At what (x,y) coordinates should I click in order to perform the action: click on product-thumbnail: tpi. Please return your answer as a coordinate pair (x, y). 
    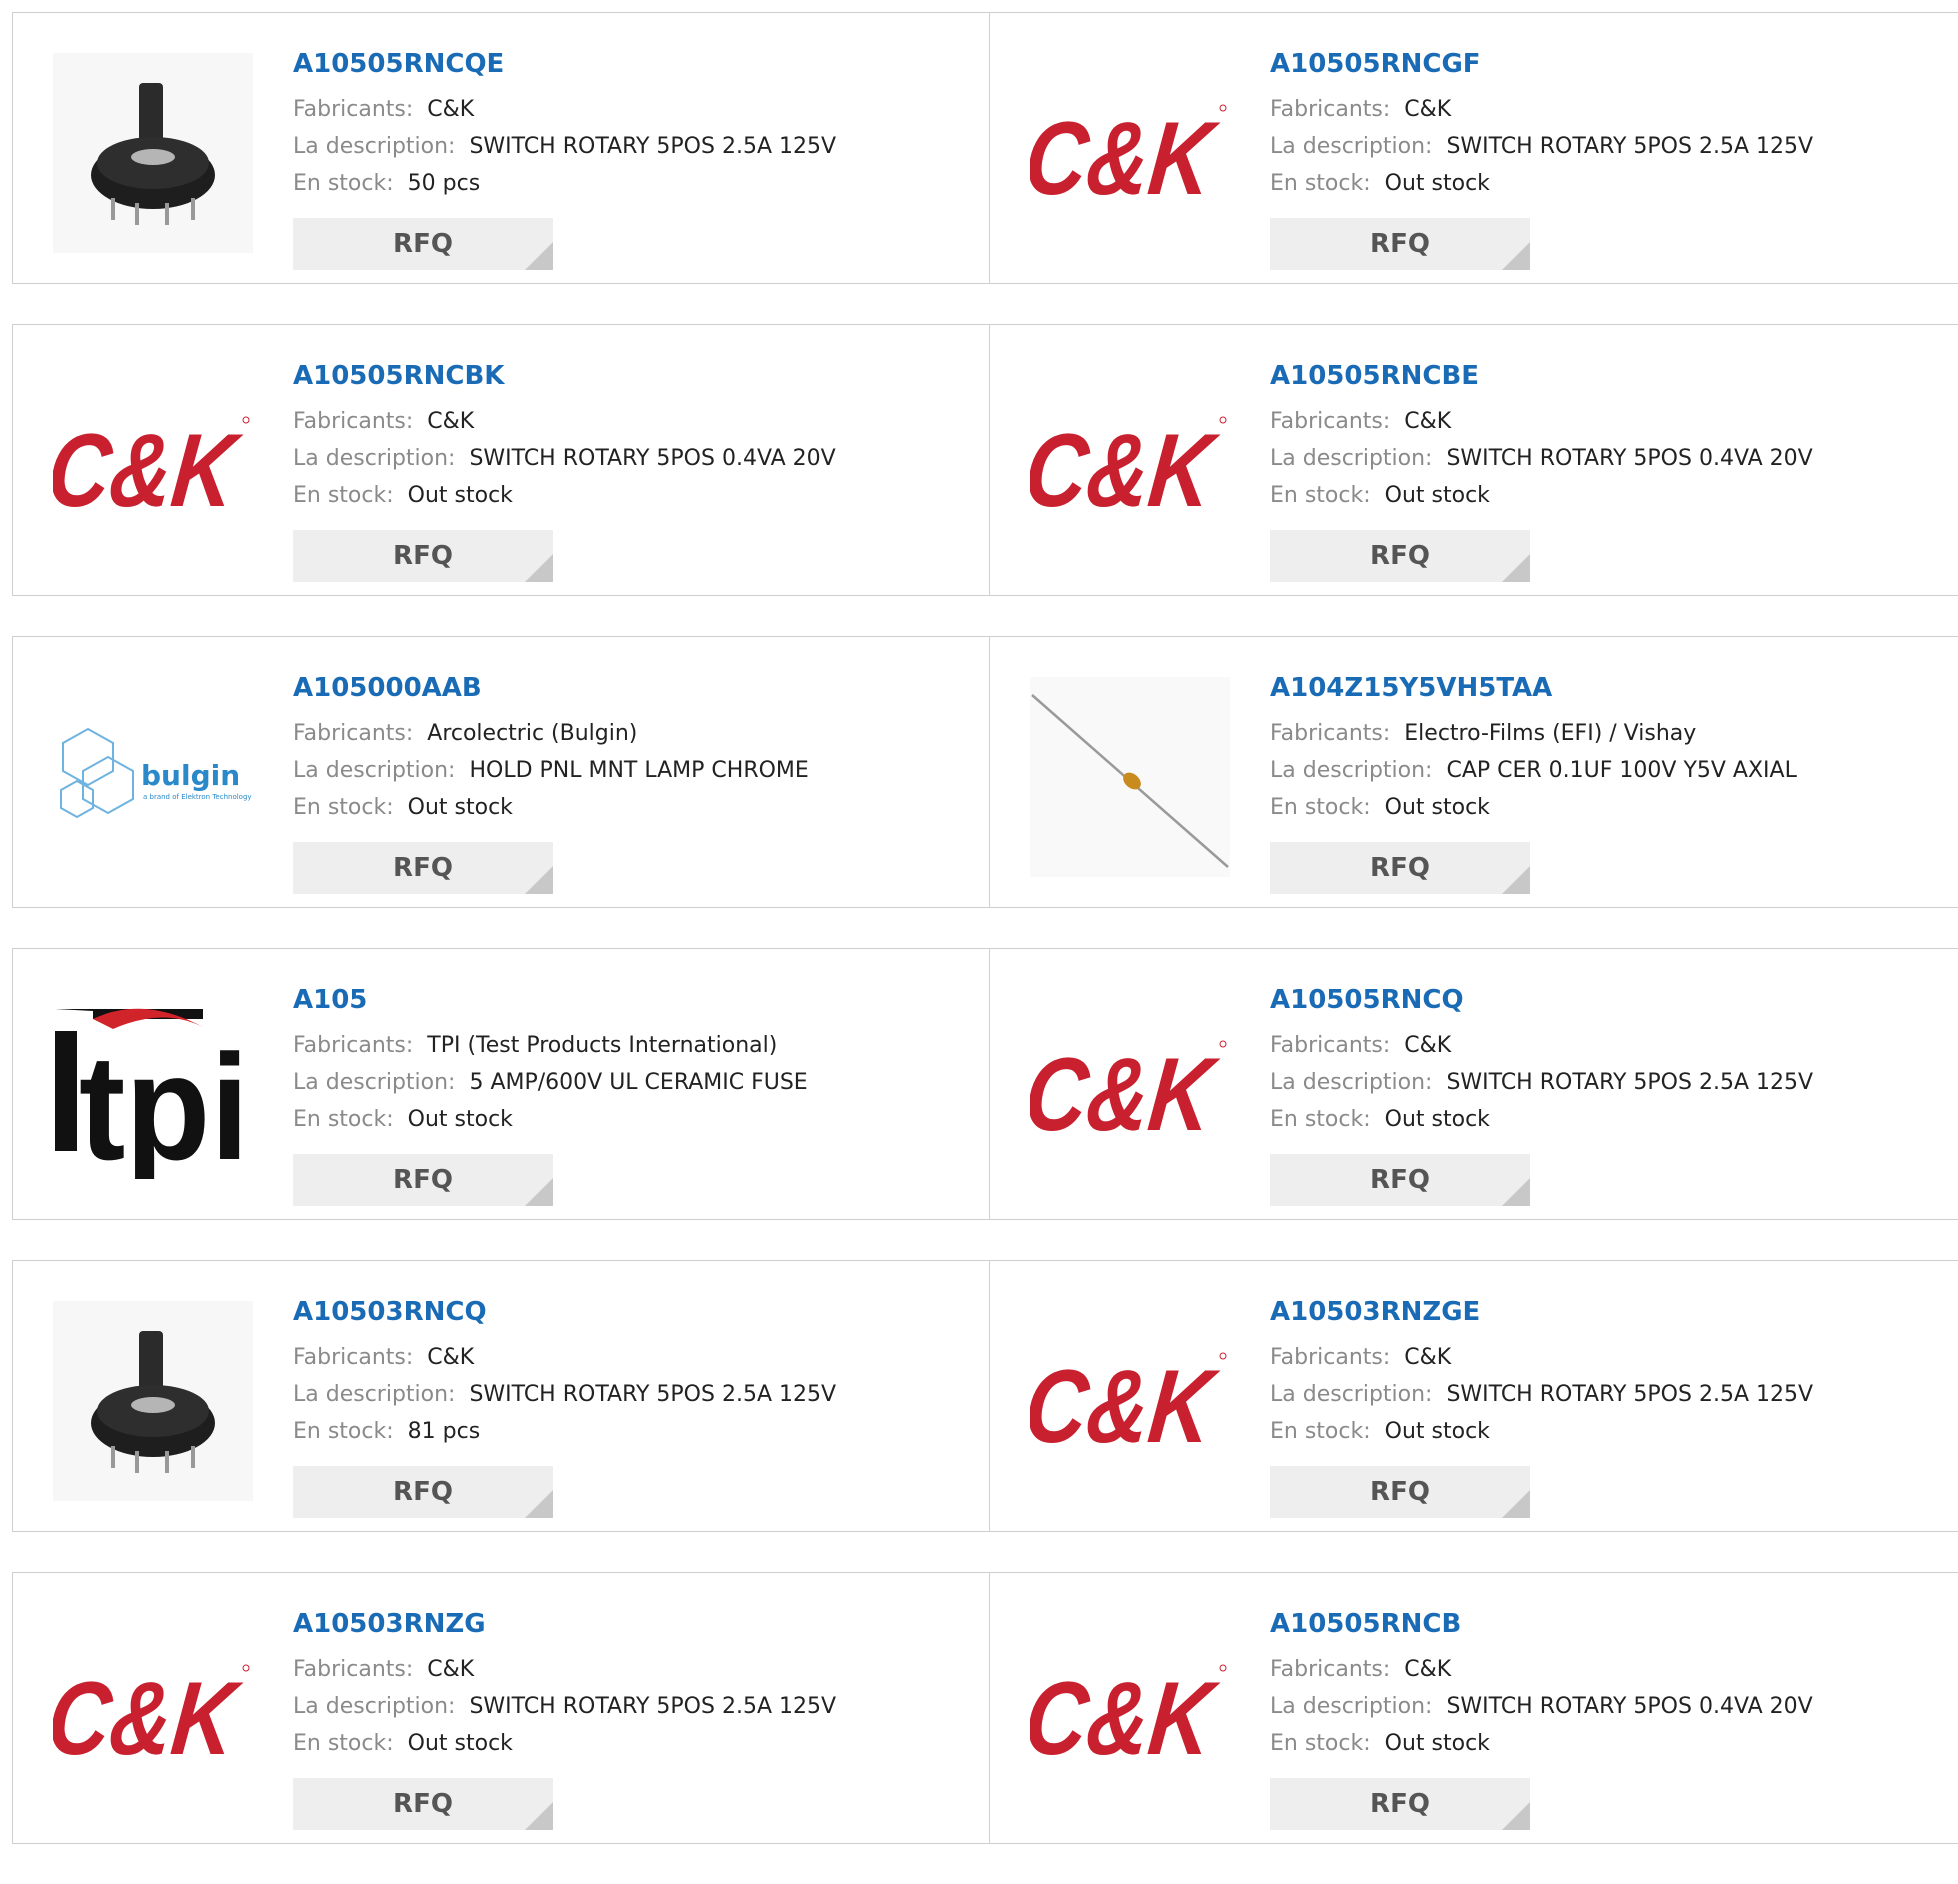
    Looking at the image, I should click on (153, 1089).